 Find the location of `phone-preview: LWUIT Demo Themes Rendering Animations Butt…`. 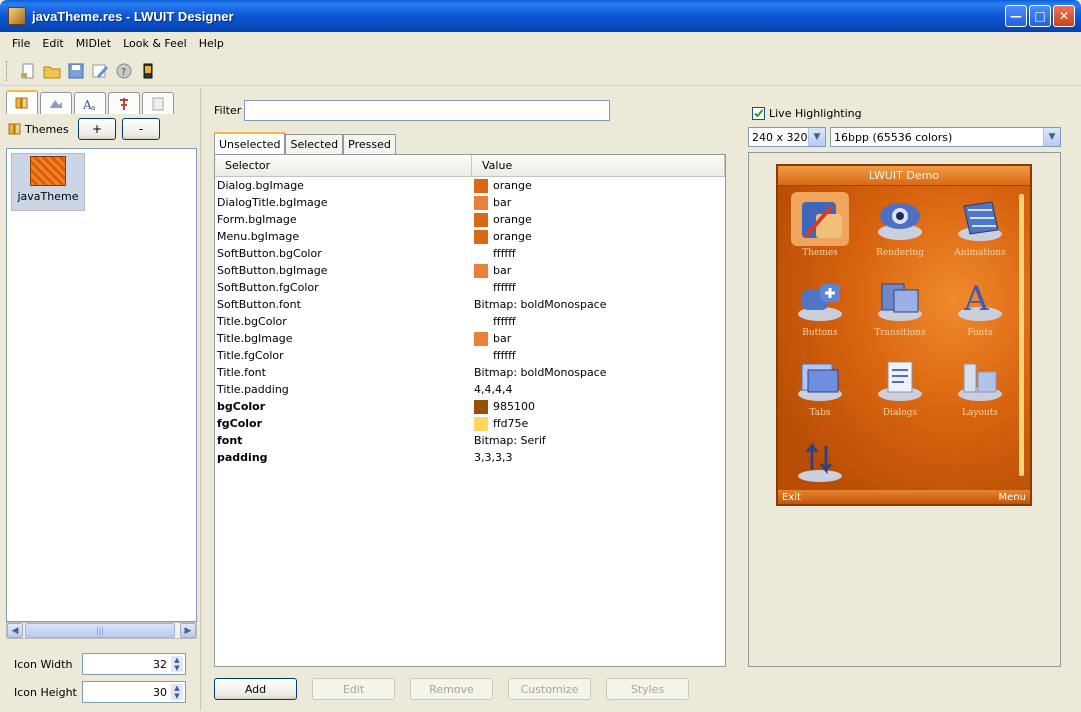

phone-preview: LWUIT Demo Themes Rendering Animations Butt… is located at coordinates (904, 335).